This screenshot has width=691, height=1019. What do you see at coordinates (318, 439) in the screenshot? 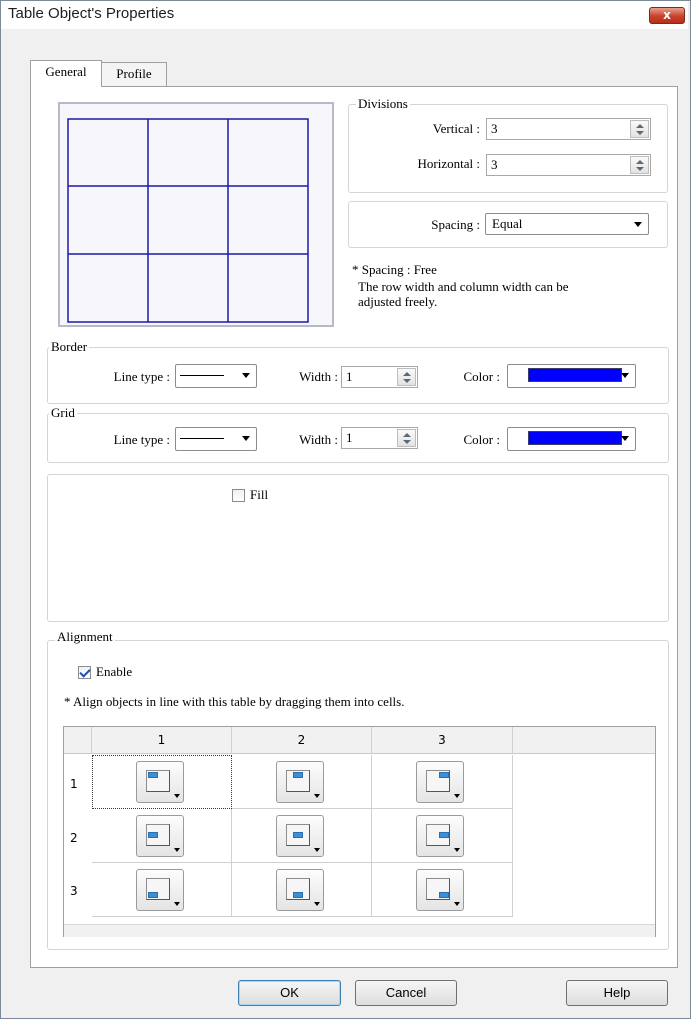
I see `grid-width-label: Width :` at bounding box center [318, 439].